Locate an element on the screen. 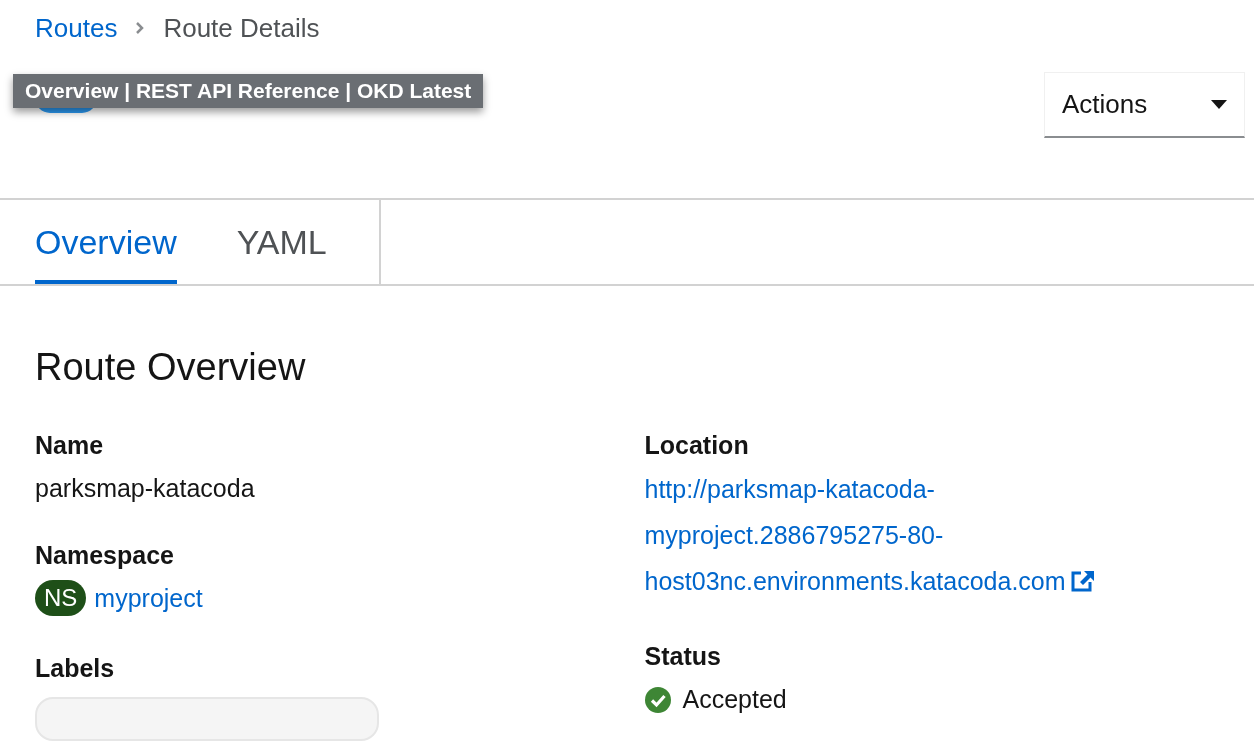  actions-dropdown: Actions is located at coordinates (1144, 105).